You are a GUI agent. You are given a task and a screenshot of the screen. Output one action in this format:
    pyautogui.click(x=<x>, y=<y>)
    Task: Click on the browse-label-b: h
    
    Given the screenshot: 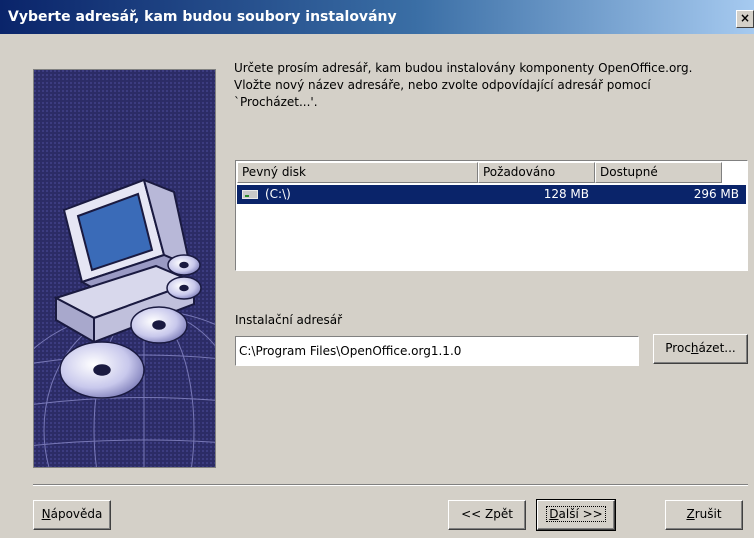 What is the action you would take?
    pyautogui.click(x=694, y=348)
    